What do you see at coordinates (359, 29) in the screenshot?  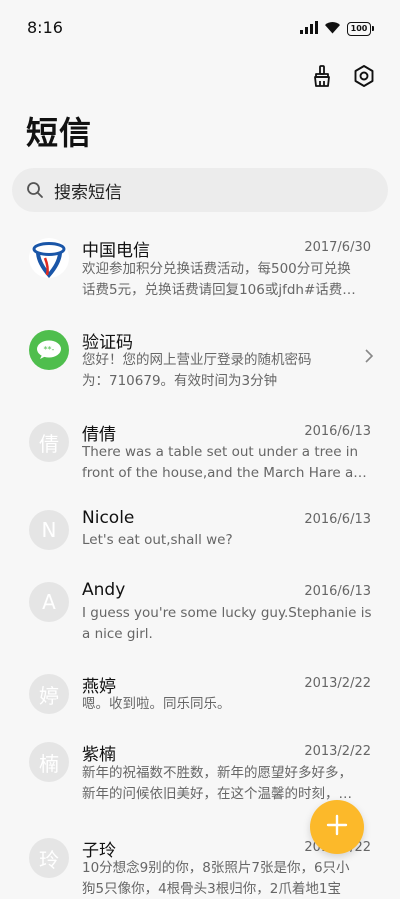 I see `battery-icon: 100` at bounding box center [359, 29].